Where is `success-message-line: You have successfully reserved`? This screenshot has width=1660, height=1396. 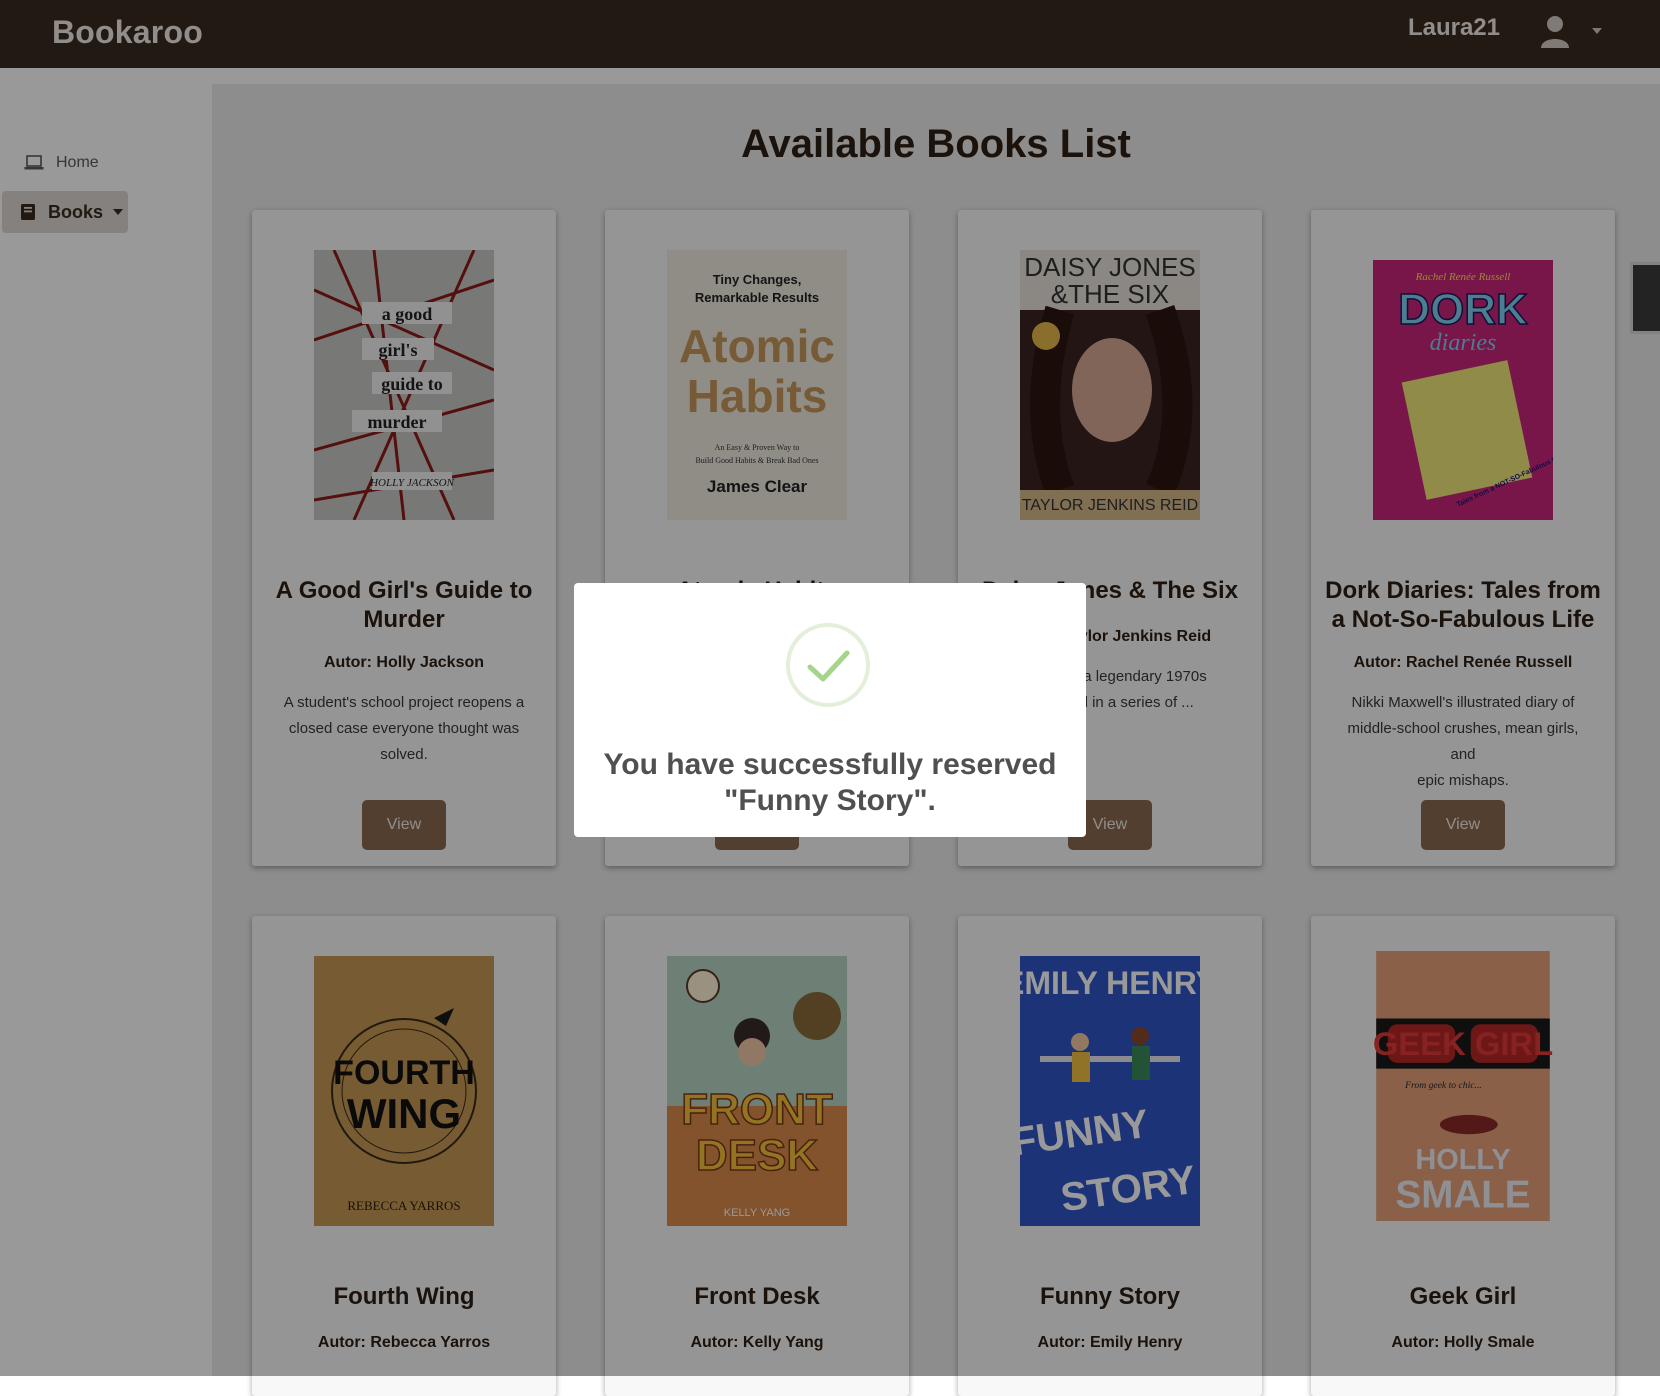
success-message-line: You have successfully reserved is located at coordinates (830, 764).